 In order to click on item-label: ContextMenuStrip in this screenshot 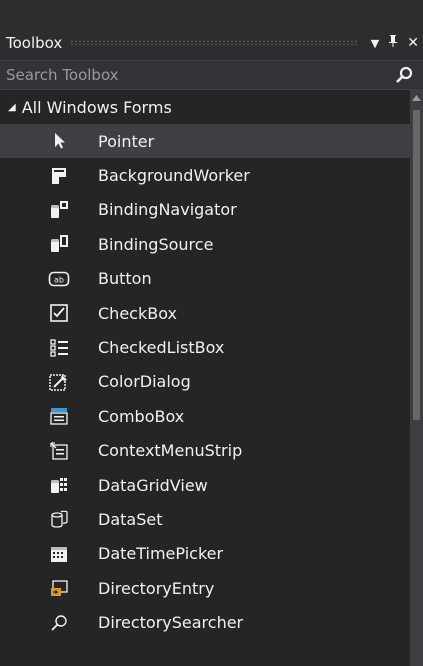, I will do `click(170, 451)`.